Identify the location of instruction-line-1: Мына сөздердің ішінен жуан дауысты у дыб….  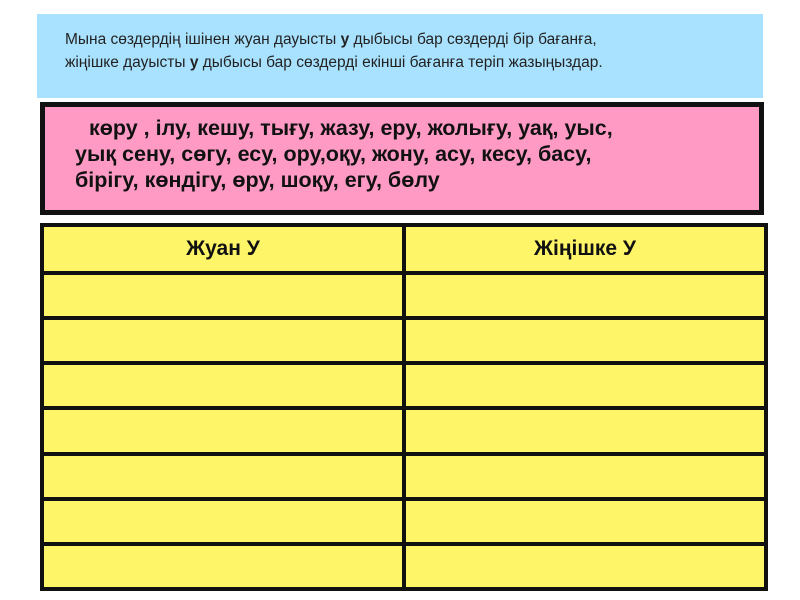
(409, 39).